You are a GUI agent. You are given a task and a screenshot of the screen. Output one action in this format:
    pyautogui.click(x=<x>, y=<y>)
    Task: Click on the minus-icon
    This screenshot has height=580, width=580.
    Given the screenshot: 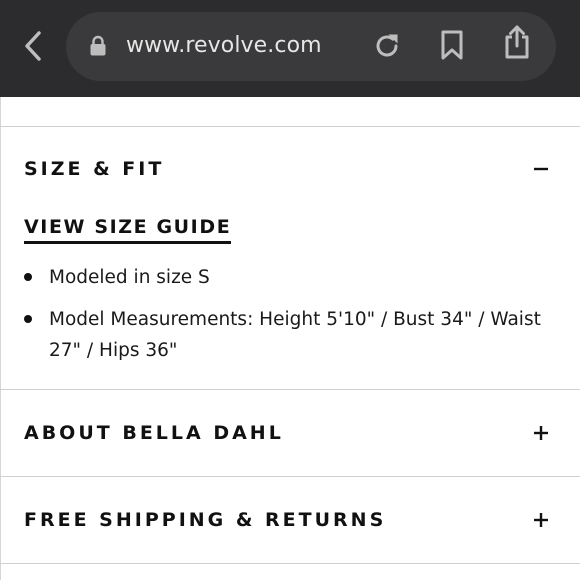 What is the action you would take?
    pyautogui.click(x=541, y=169)
    